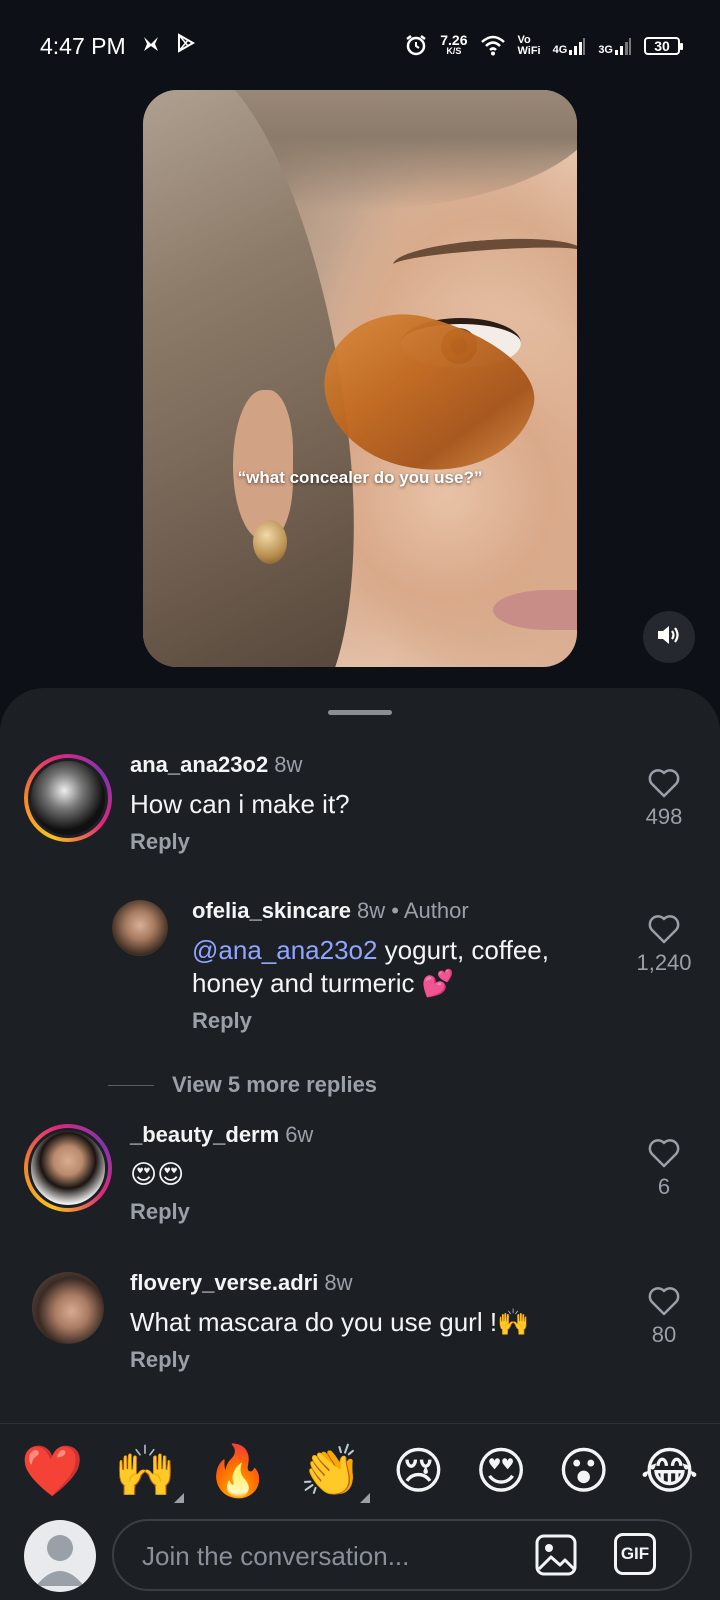 This screenshot has height=1600, width=720. Describe the element at coordinates (83, 45) in the screenshot. I see `status-time: 4:47 PM` at that location.